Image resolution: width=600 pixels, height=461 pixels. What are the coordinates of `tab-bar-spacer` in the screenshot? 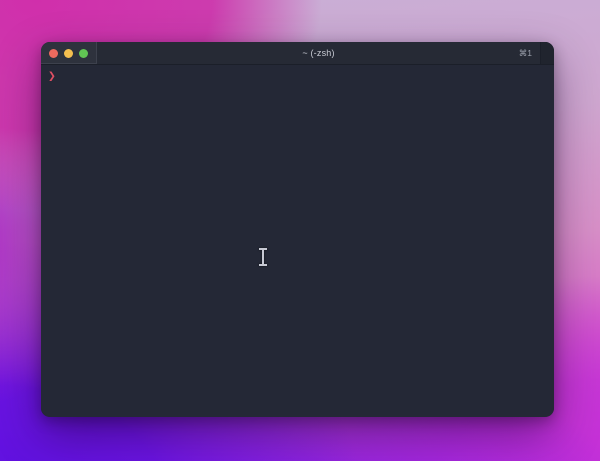 It's located at (547, 53).